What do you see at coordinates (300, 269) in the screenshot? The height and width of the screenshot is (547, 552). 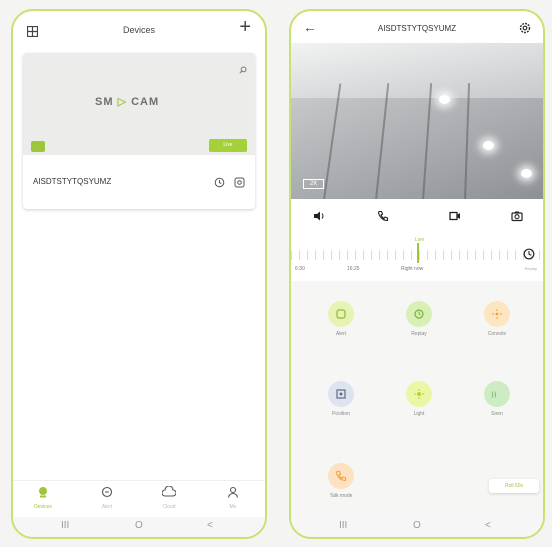 I see `timeline-label: 6:30` at bounding box center [300, 269].